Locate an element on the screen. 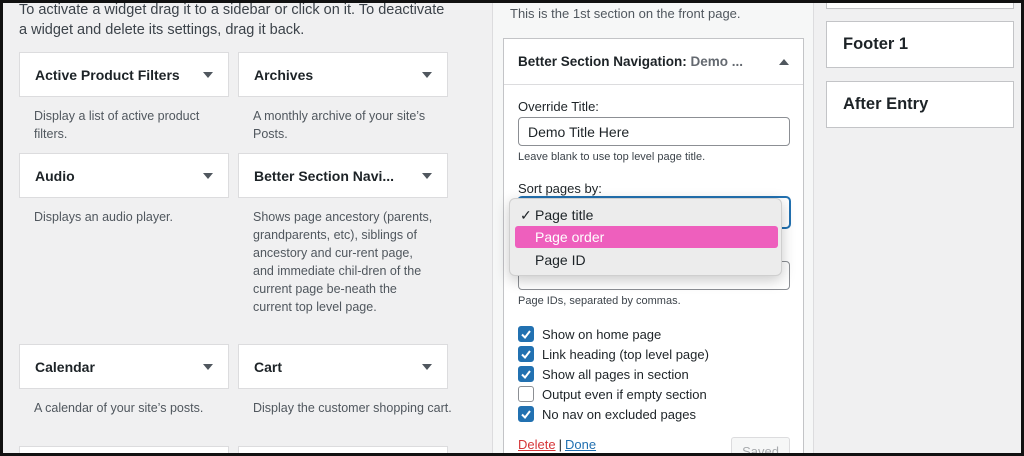  checkbox-label: Link heading (top level page) is located at coordinates (625, 354).